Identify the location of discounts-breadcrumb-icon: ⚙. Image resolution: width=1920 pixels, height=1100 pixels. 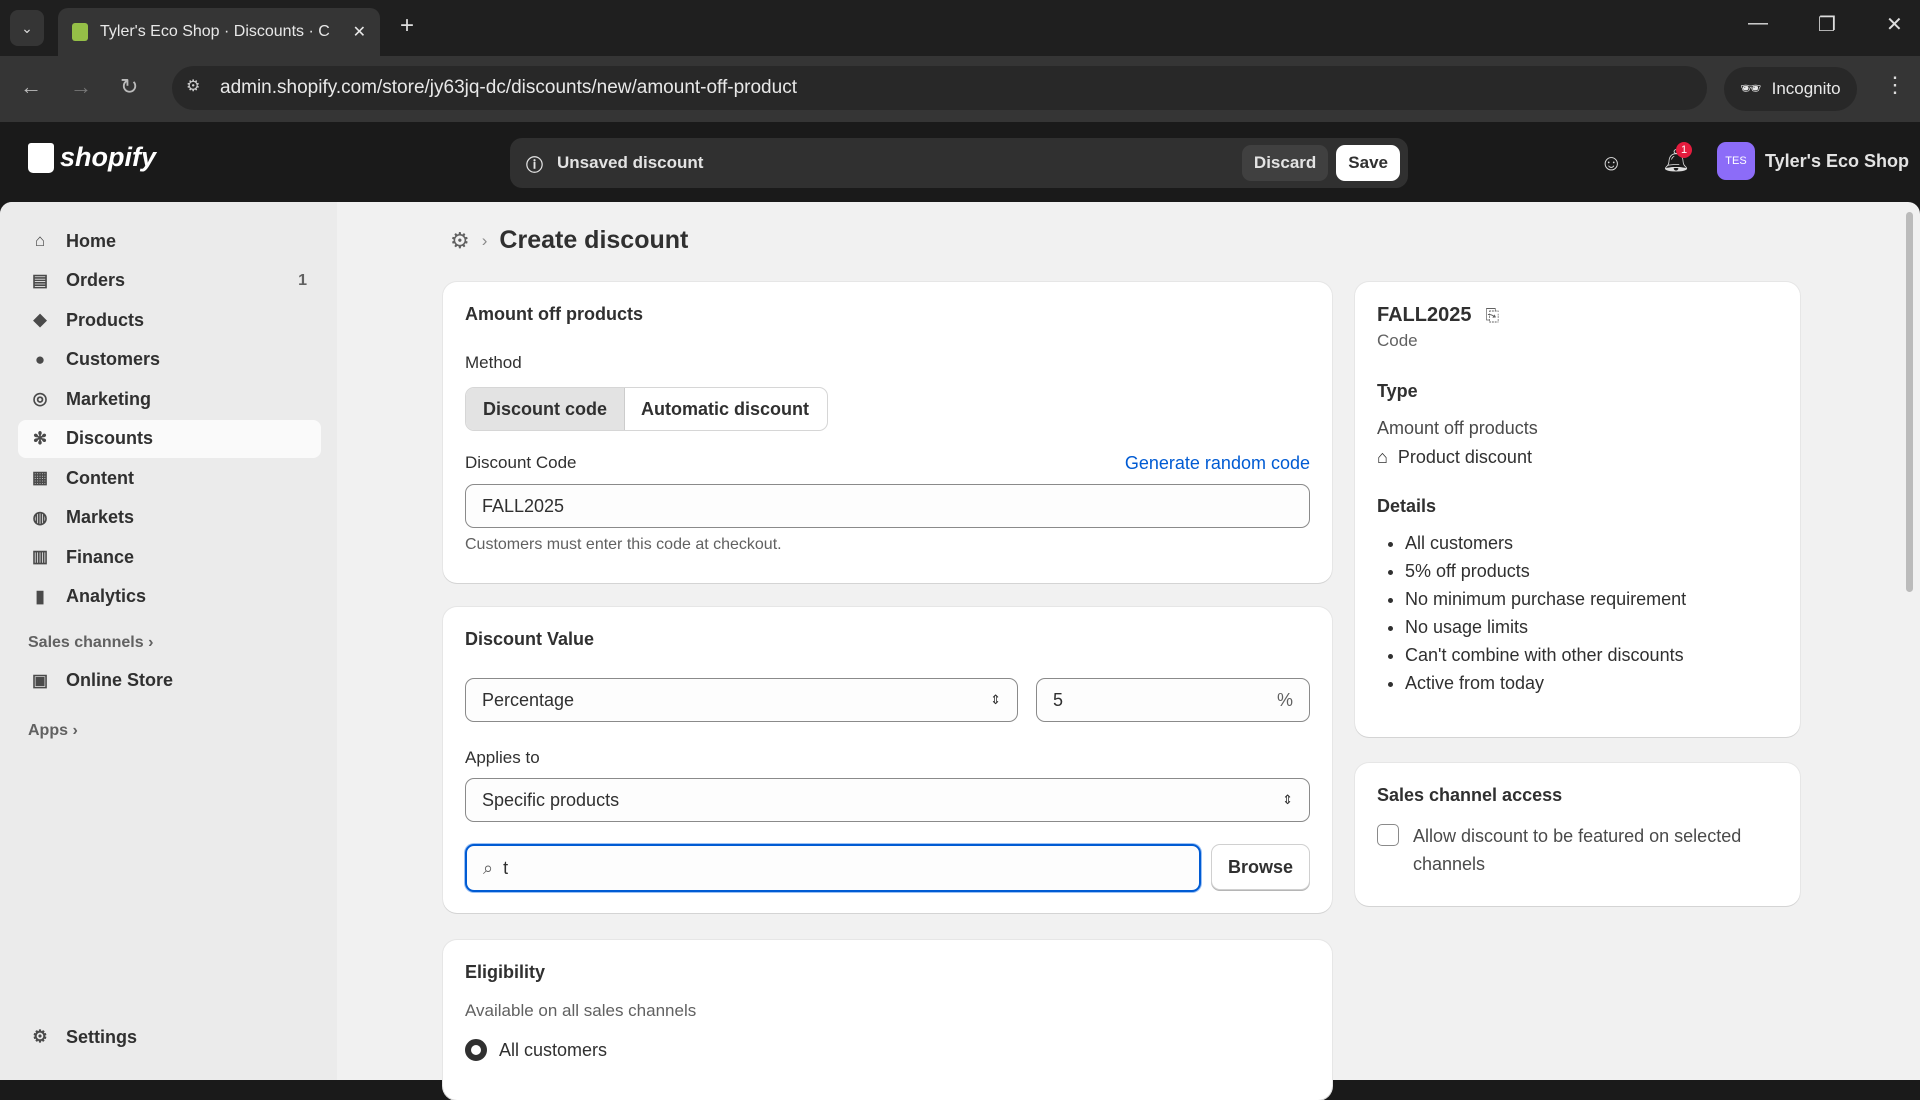
(460, 241).